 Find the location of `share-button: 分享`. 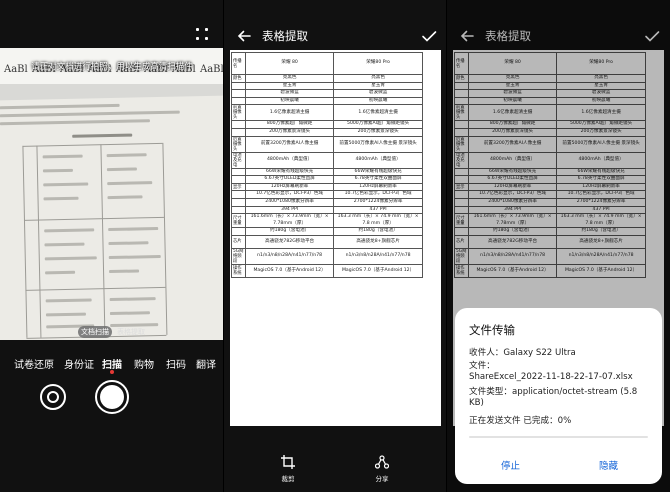

share-button: 分享 is located at coordinates (382, 469).